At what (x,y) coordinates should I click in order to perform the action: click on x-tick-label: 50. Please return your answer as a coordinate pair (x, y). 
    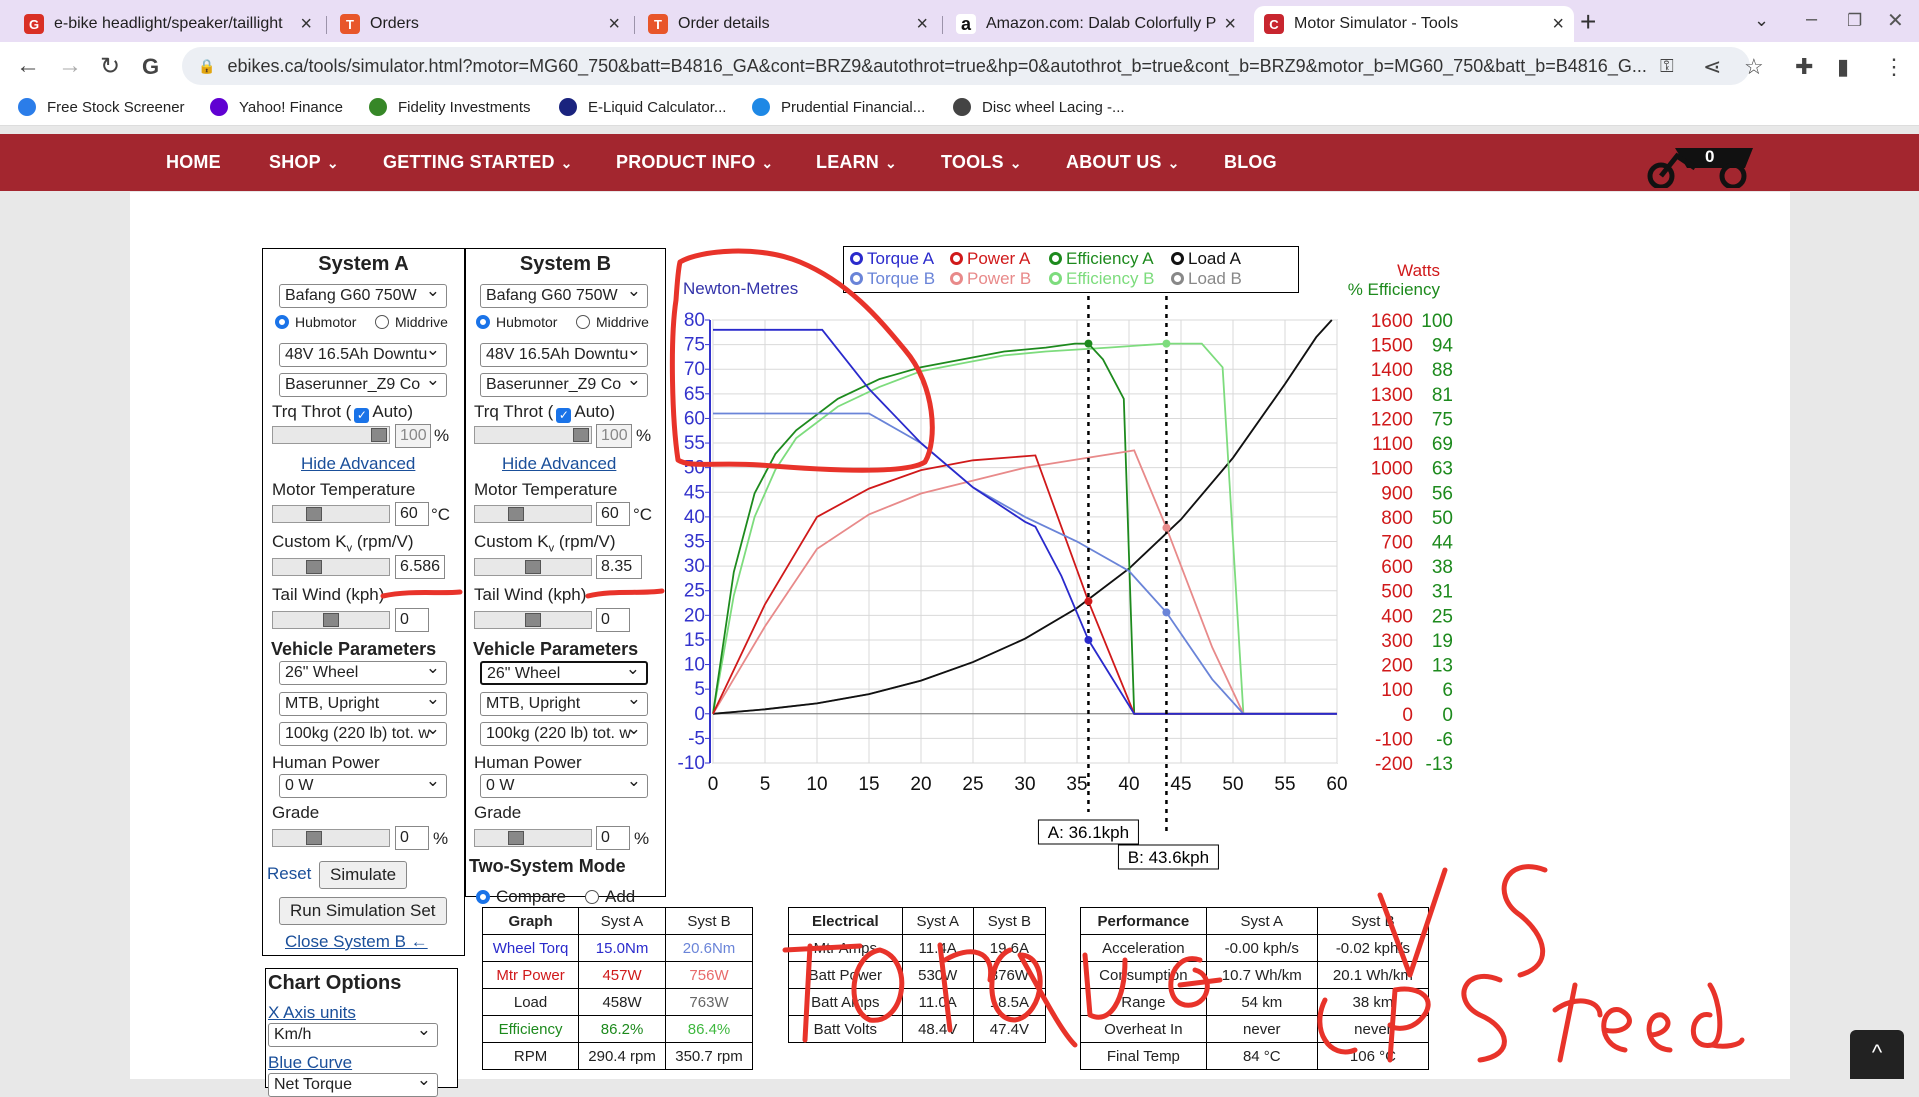
    Looking at the image, I should click on (1232, 784).